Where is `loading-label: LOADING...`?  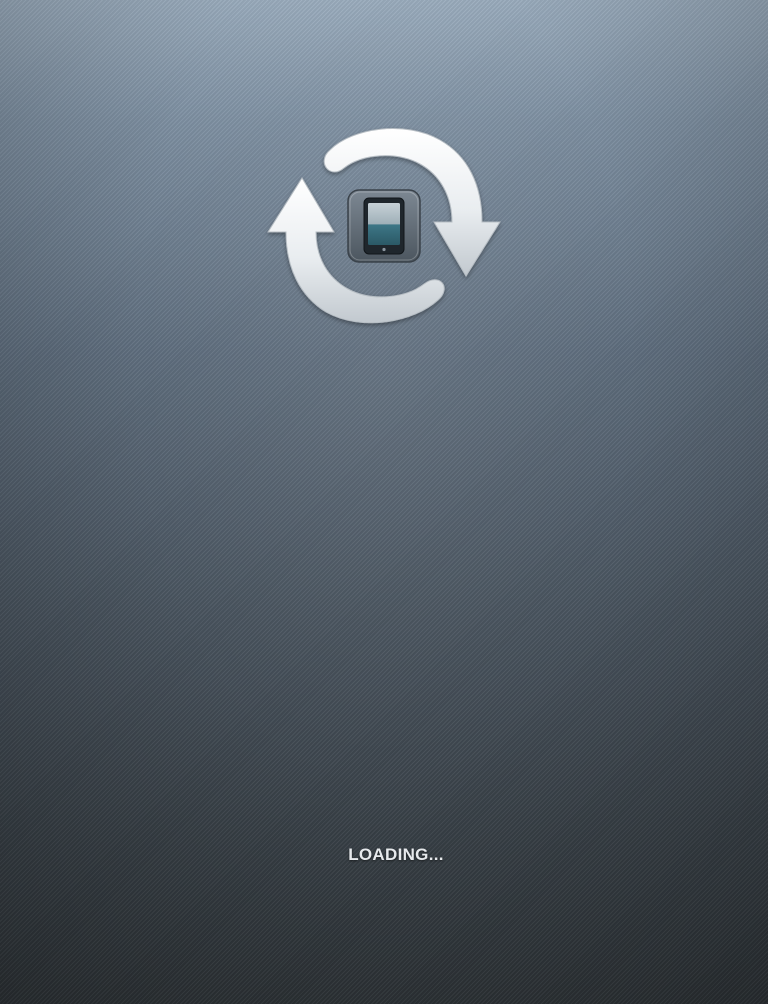 loading-label: LOADING... is located at coordinates (396, 854).